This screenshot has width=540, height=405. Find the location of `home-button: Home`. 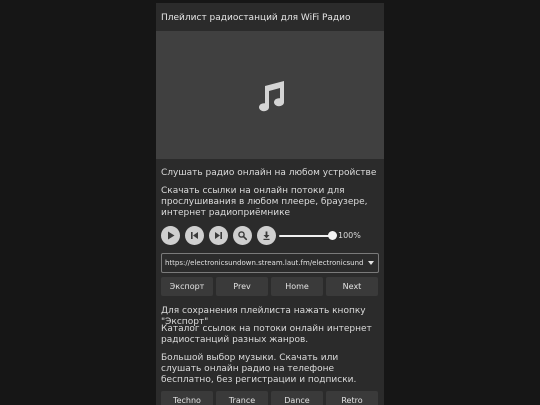

home-button: Home is located at coordinates (297, 286).